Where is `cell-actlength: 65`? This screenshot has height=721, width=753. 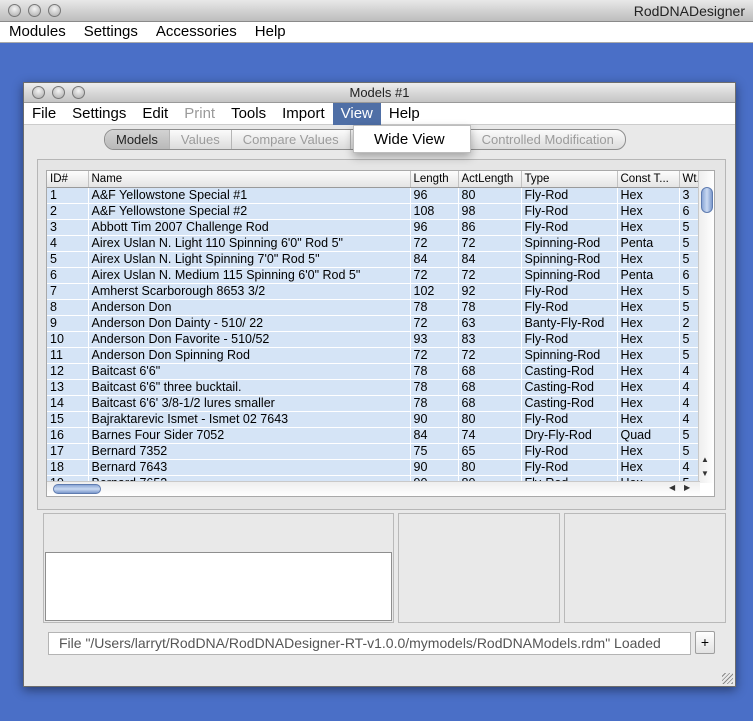
cell-actlength: 65 is located at coordinates (490, 451).